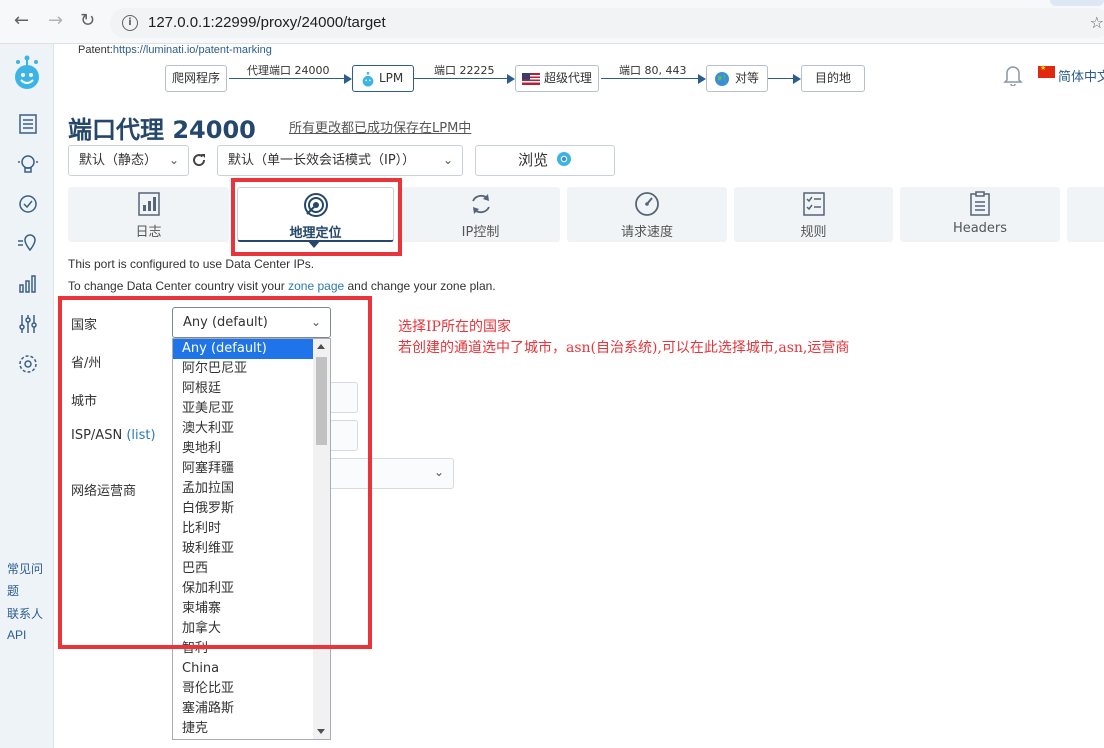 Image resolution: width=1104 pixels, height=748 pixels. Describe the element at coordinates (321, 731) in the screenshot. I see `scroll-down-icon` at that location.